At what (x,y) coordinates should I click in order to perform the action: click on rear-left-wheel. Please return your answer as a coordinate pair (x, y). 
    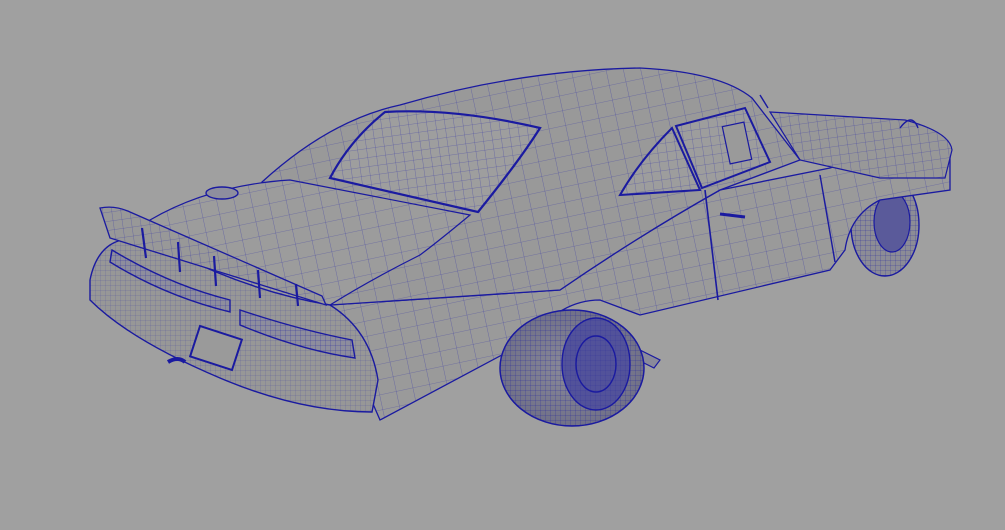
    Looking at the image, I should click on (572, 368).